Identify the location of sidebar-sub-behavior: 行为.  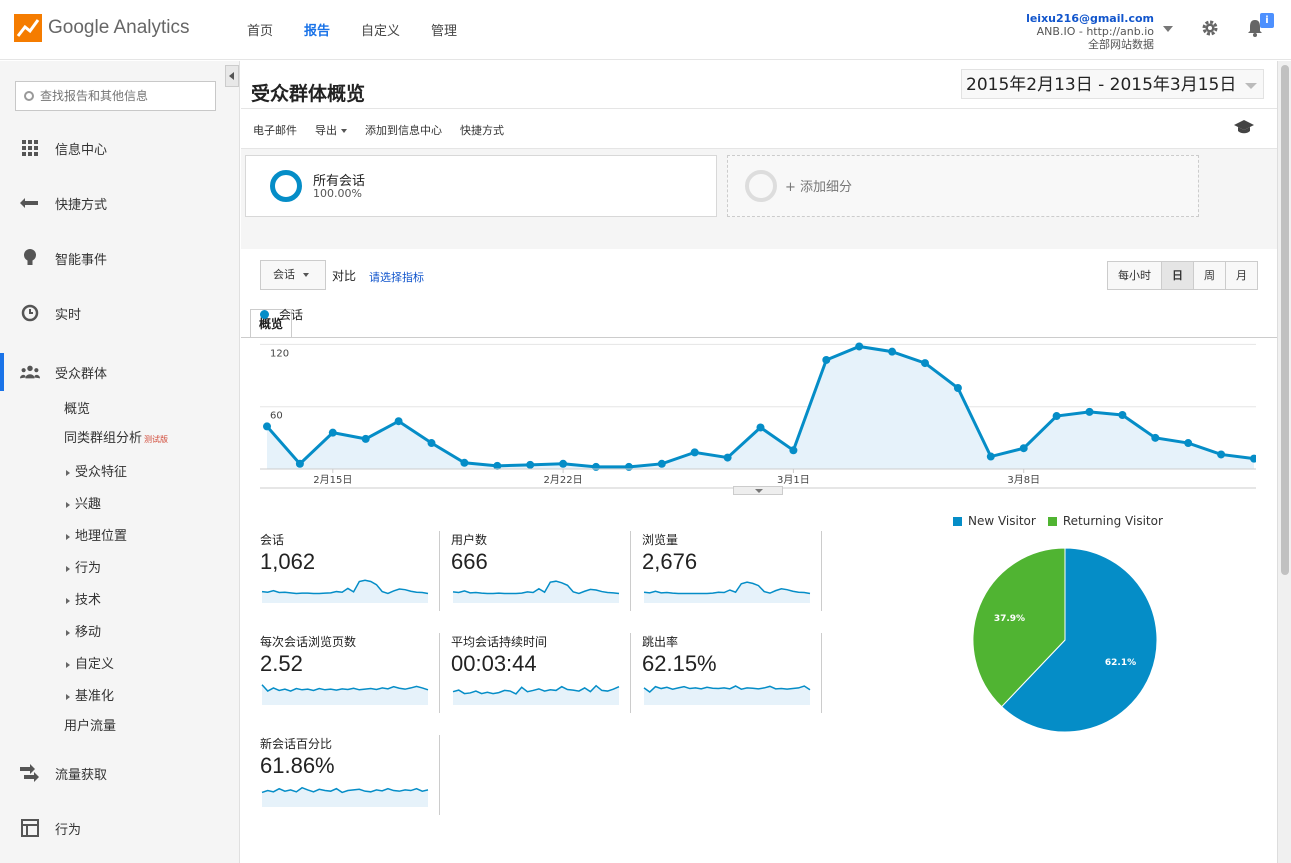
(83, 566).